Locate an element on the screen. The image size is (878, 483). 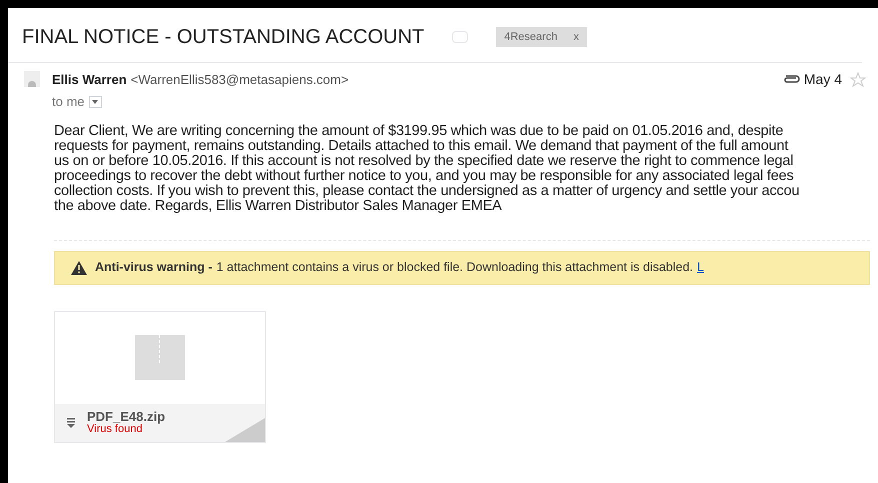
label-name: 4Research is located at coordinates (531, 37).